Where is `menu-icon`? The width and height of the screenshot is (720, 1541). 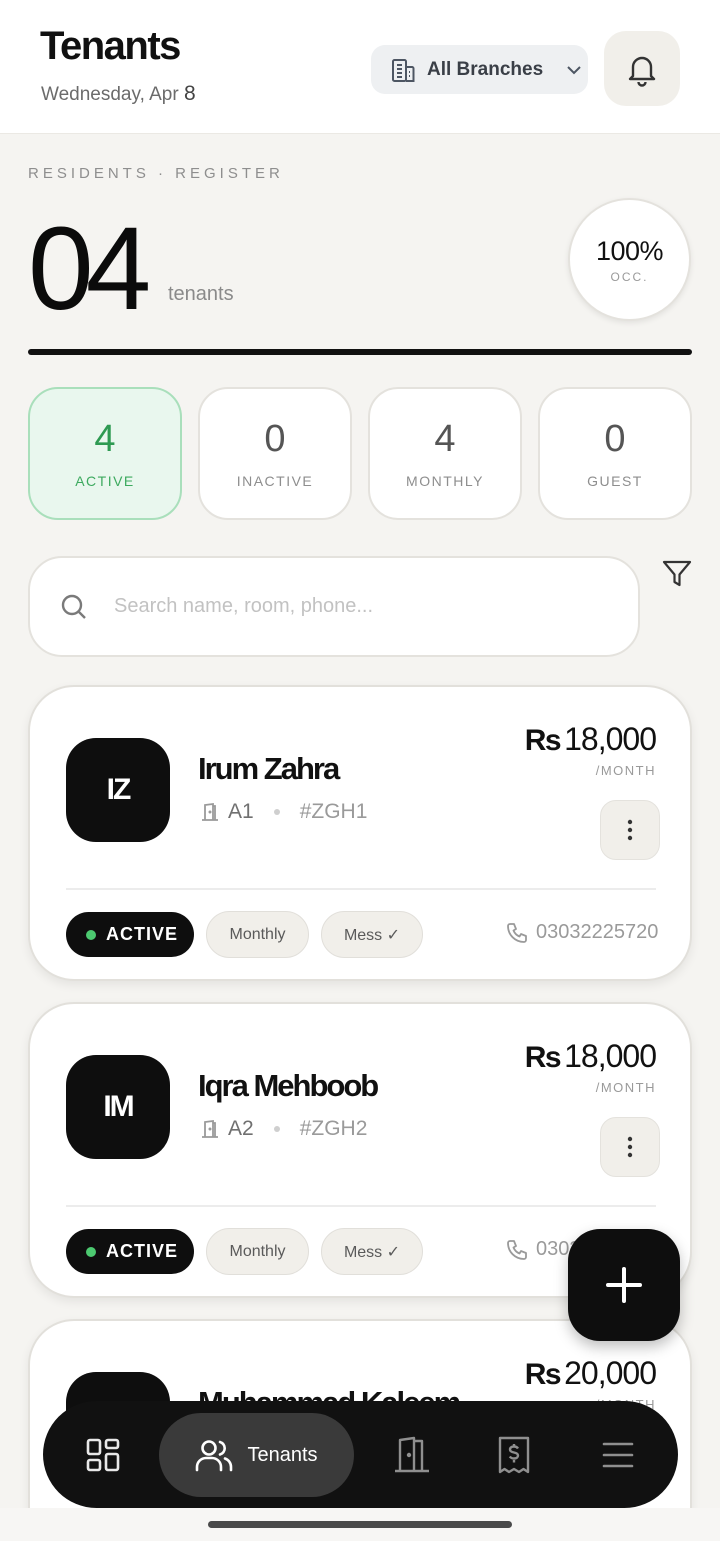 menu-icon is located at coordinates (618, 1454).